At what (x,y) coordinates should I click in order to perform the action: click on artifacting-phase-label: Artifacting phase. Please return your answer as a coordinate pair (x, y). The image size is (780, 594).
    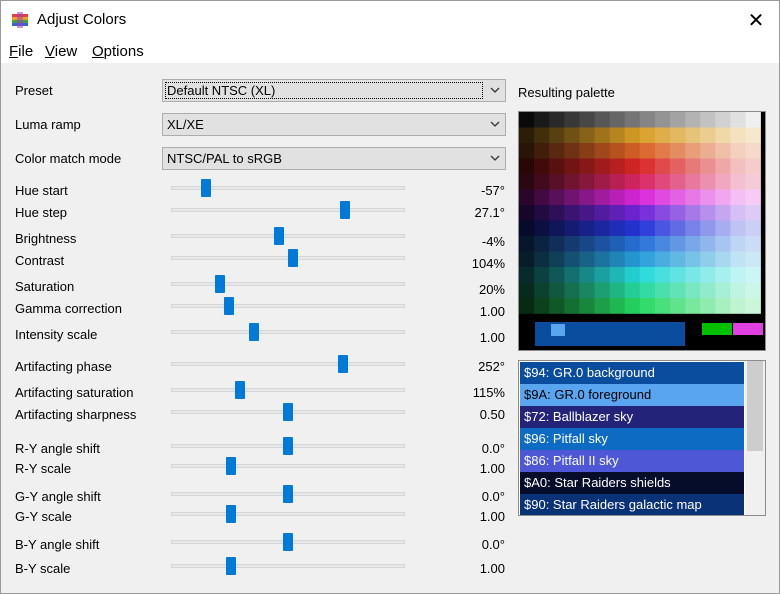
    Looking at the image, I should click on (63, 366).